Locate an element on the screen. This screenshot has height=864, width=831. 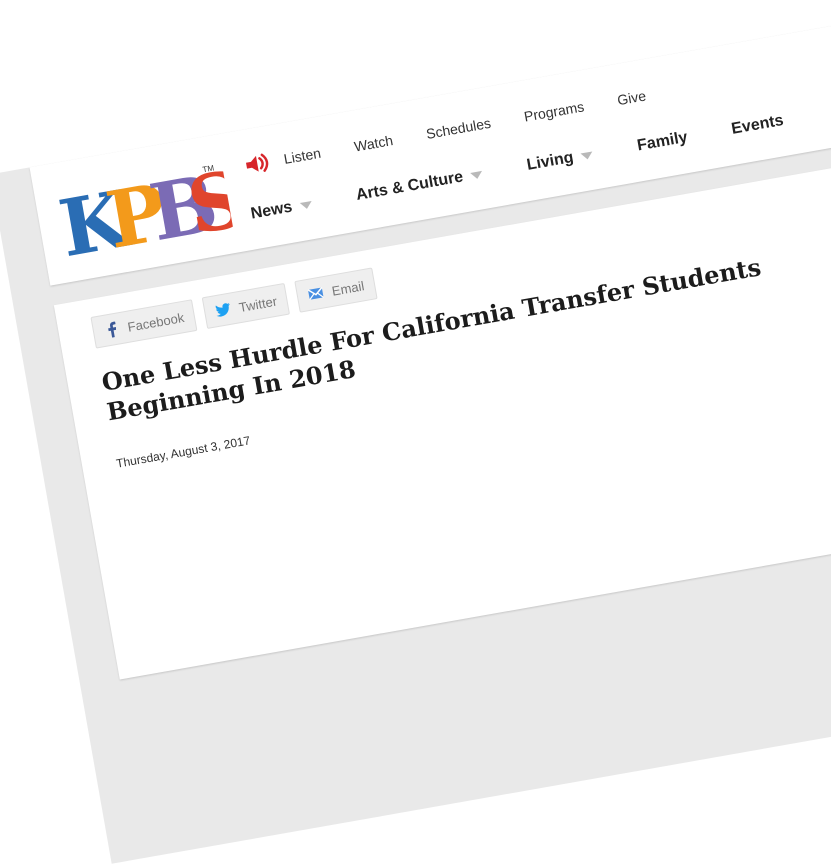
watch-link: Watch is located at coordinates (373, 143).